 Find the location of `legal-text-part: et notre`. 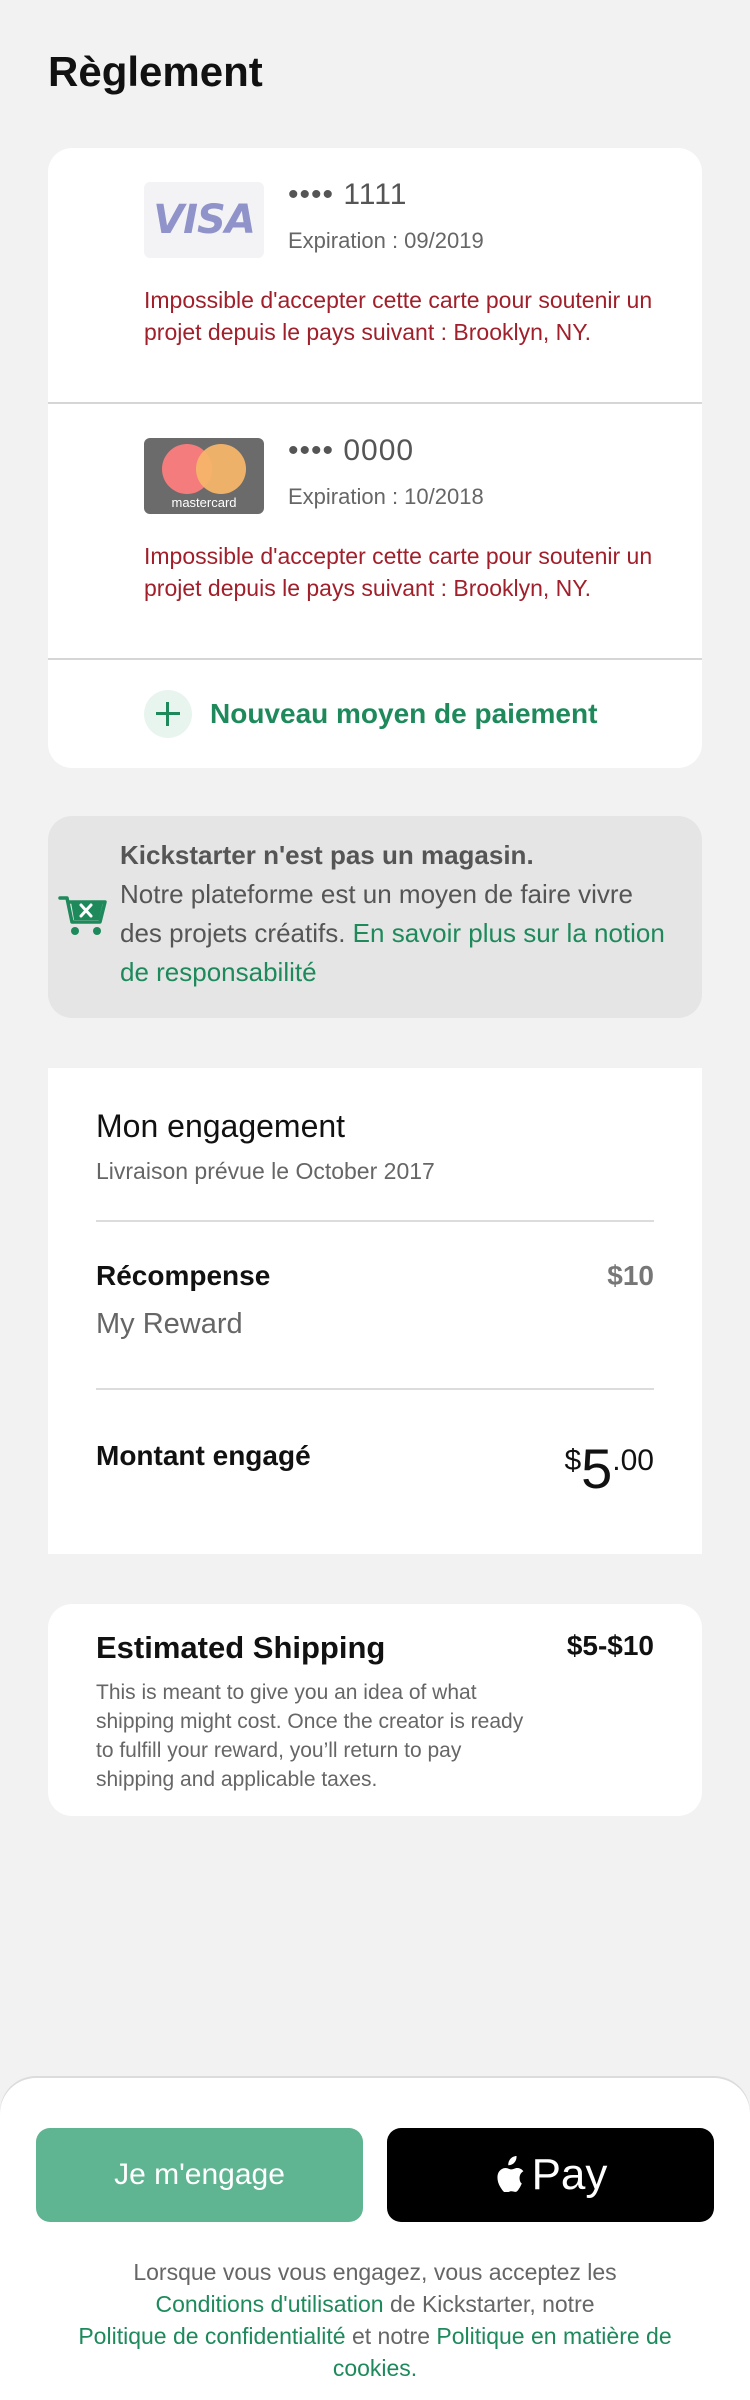

legal-text-part: et notre is located at coordinates (390, 2336).